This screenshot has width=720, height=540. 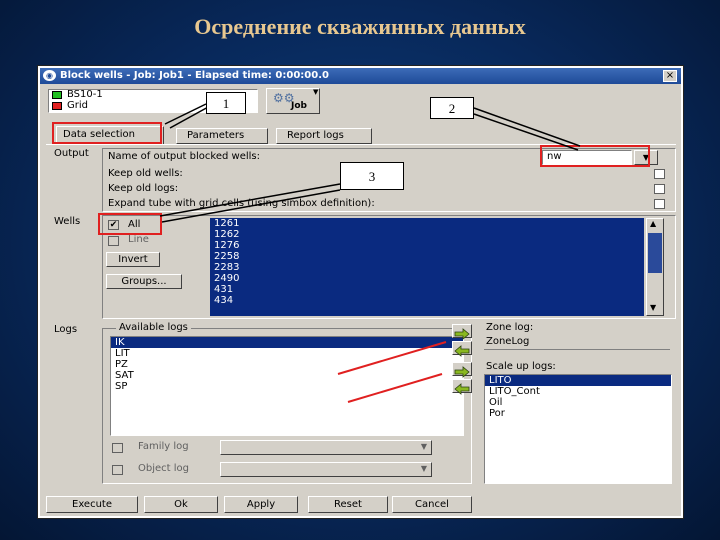 I want to click on callout-2-line-b, so click(x=526, y=132).